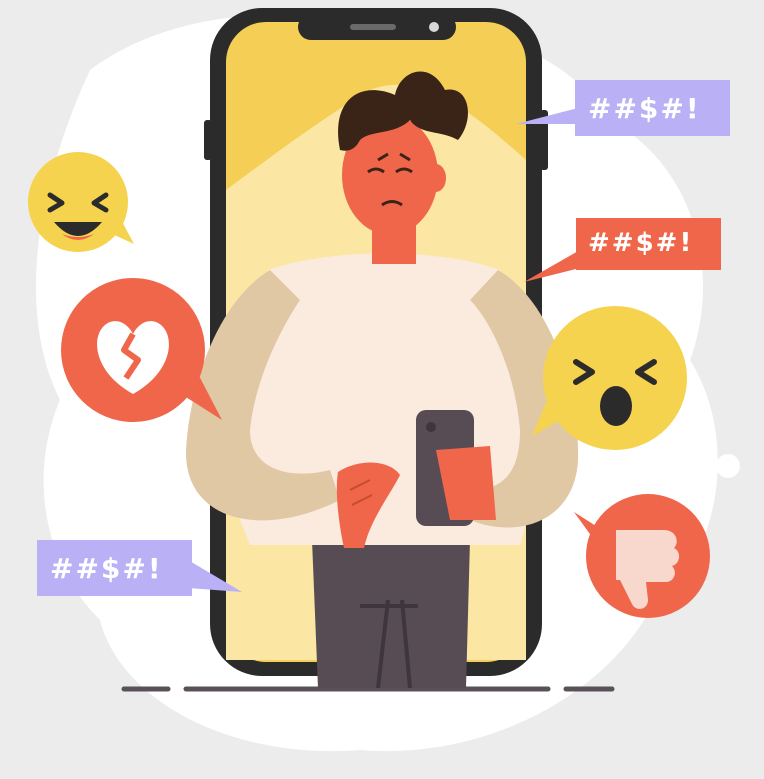 The image size is (764, 779). Describe the element at coordinates (373, 27) in the screenshot. I see `phone-speaker` at that location.